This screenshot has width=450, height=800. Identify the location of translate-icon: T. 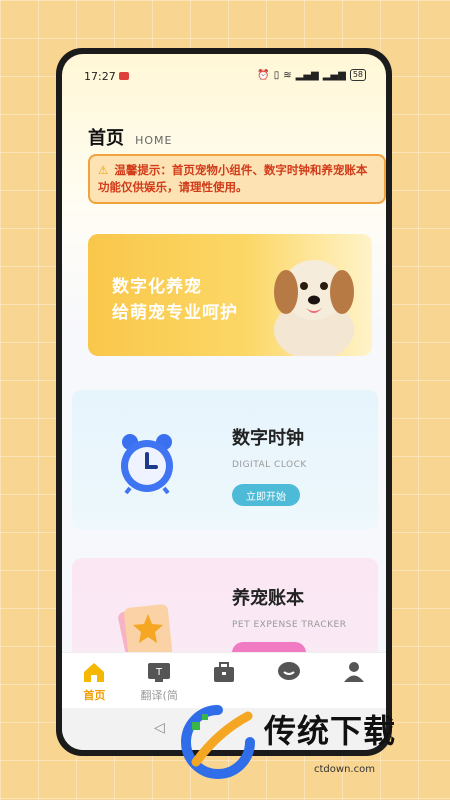
(159, 672).